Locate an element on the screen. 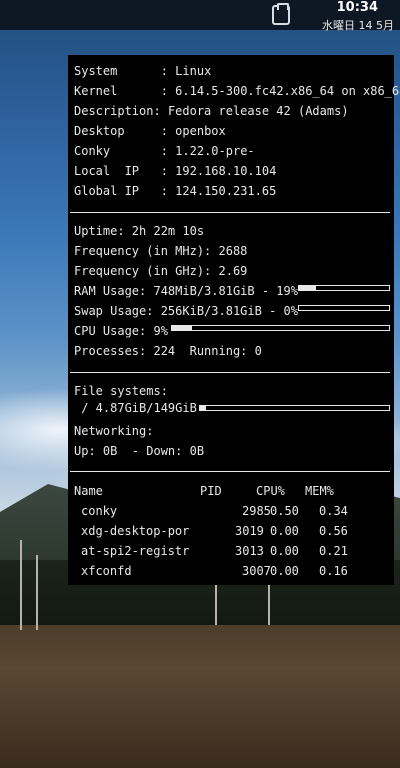 The image size is (400, 768). clock-time: 10:34 is located at coordinates (357, 7).